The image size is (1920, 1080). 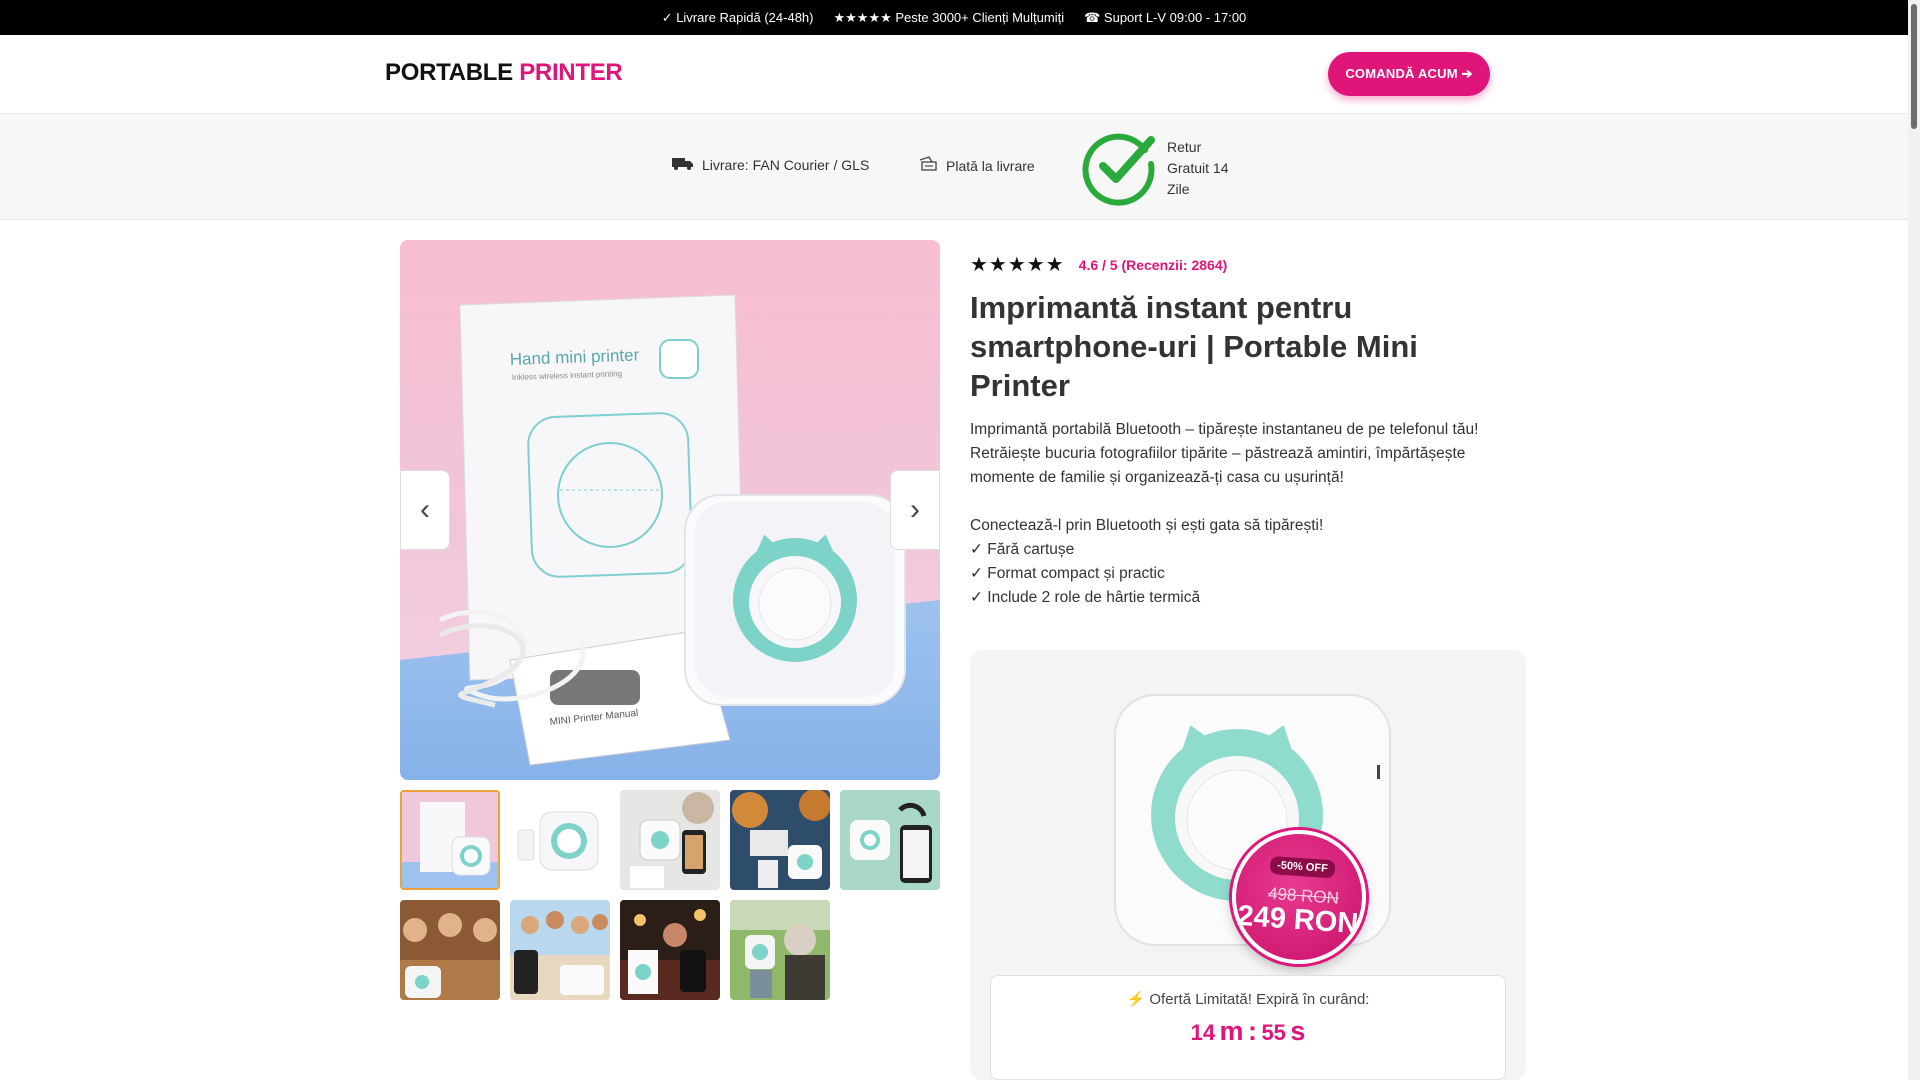 What do you see at coordinates (1914, 66) in the screenshot?
I see `scrollbar-thumb` at bounding box center [1914, 66].